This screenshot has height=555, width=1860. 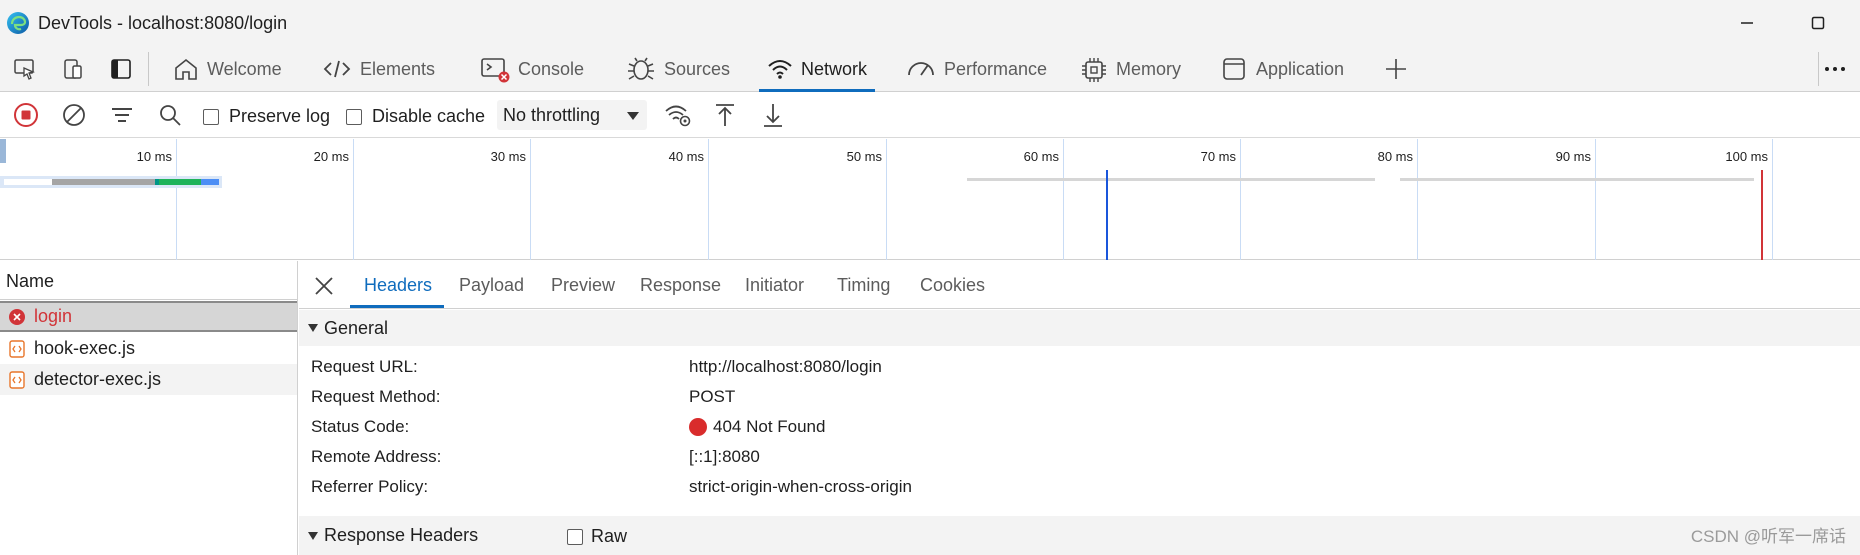 I want to click on request-method-value: POST, so click(x=712, y=396).